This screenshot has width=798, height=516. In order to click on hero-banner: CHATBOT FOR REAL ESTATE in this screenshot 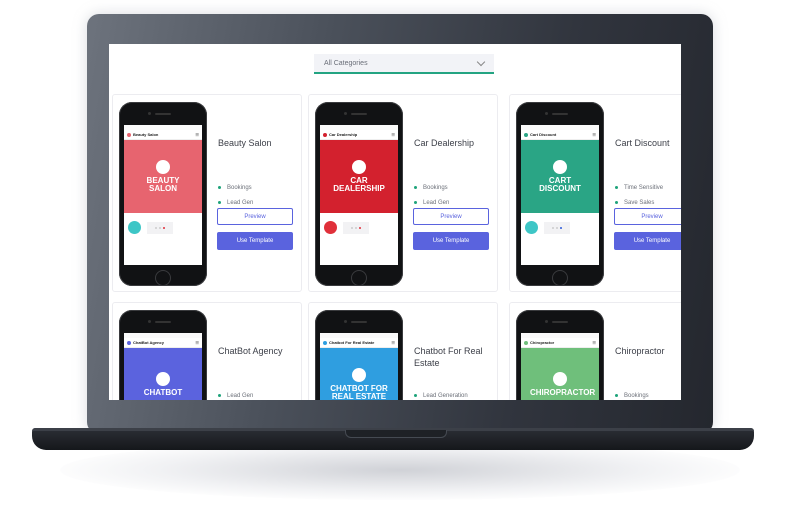, I will do `click(359, 374)`.